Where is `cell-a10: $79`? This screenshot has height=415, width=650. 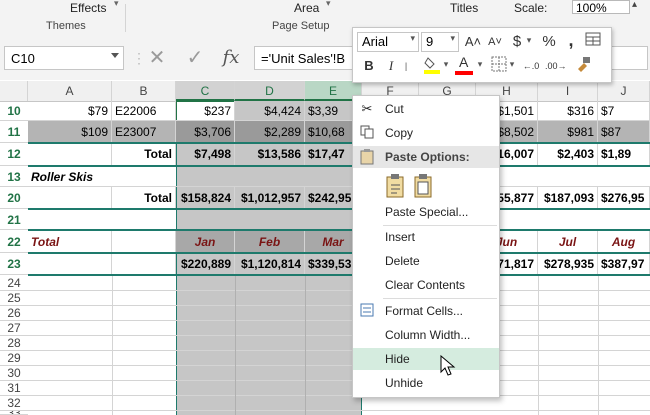 cell-a10: $79 is located at coordinates (70, 110).